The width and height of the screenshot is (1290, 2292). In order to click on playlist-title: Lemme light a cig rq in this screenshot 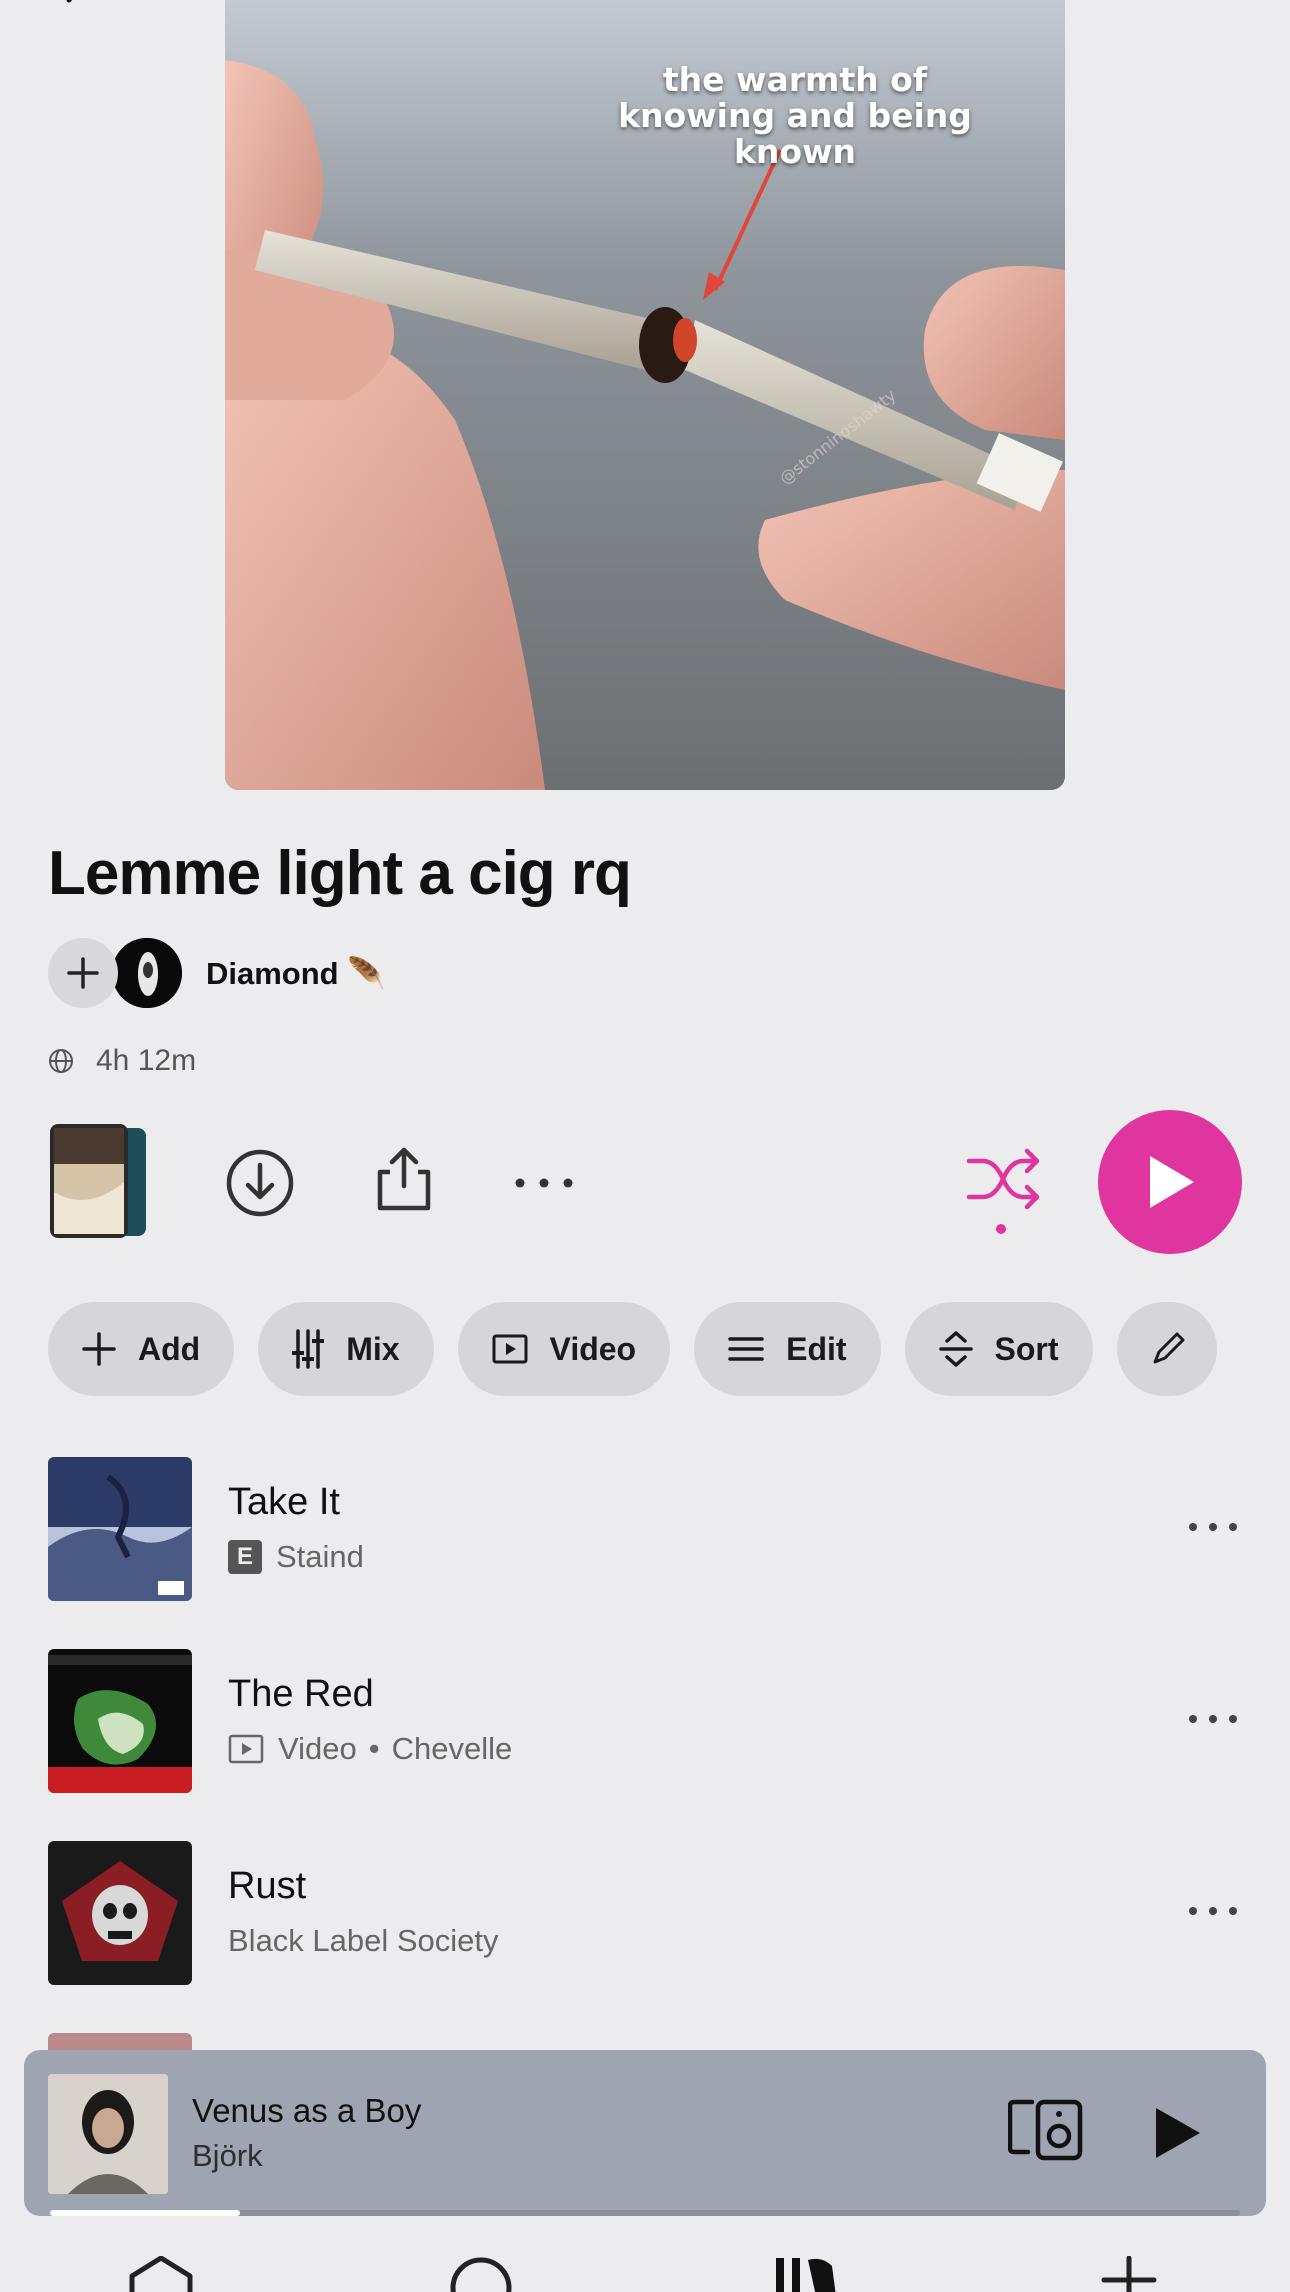, I will do `click(340, 873)`.